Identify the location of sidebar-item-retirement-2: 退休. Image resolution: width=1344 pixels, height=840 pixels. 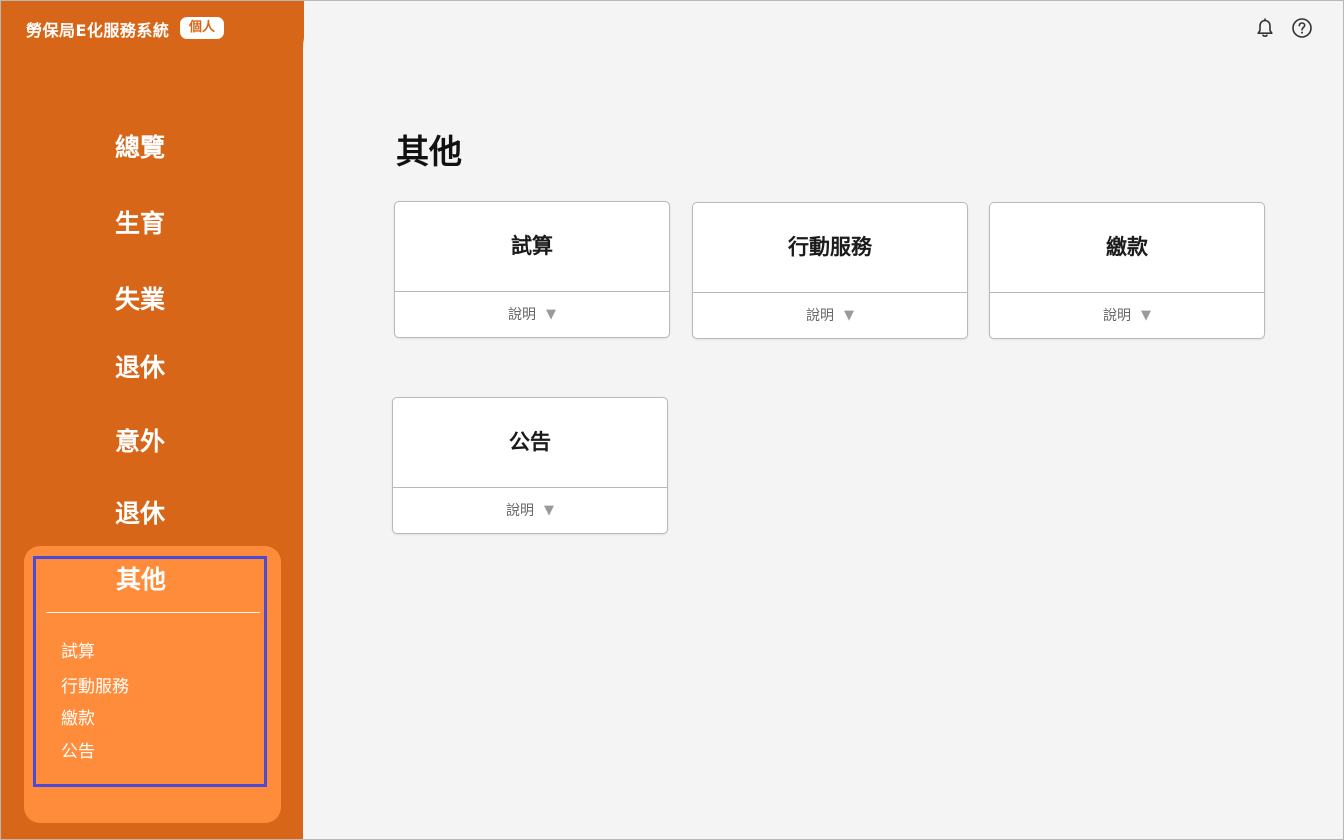
(140, 512).